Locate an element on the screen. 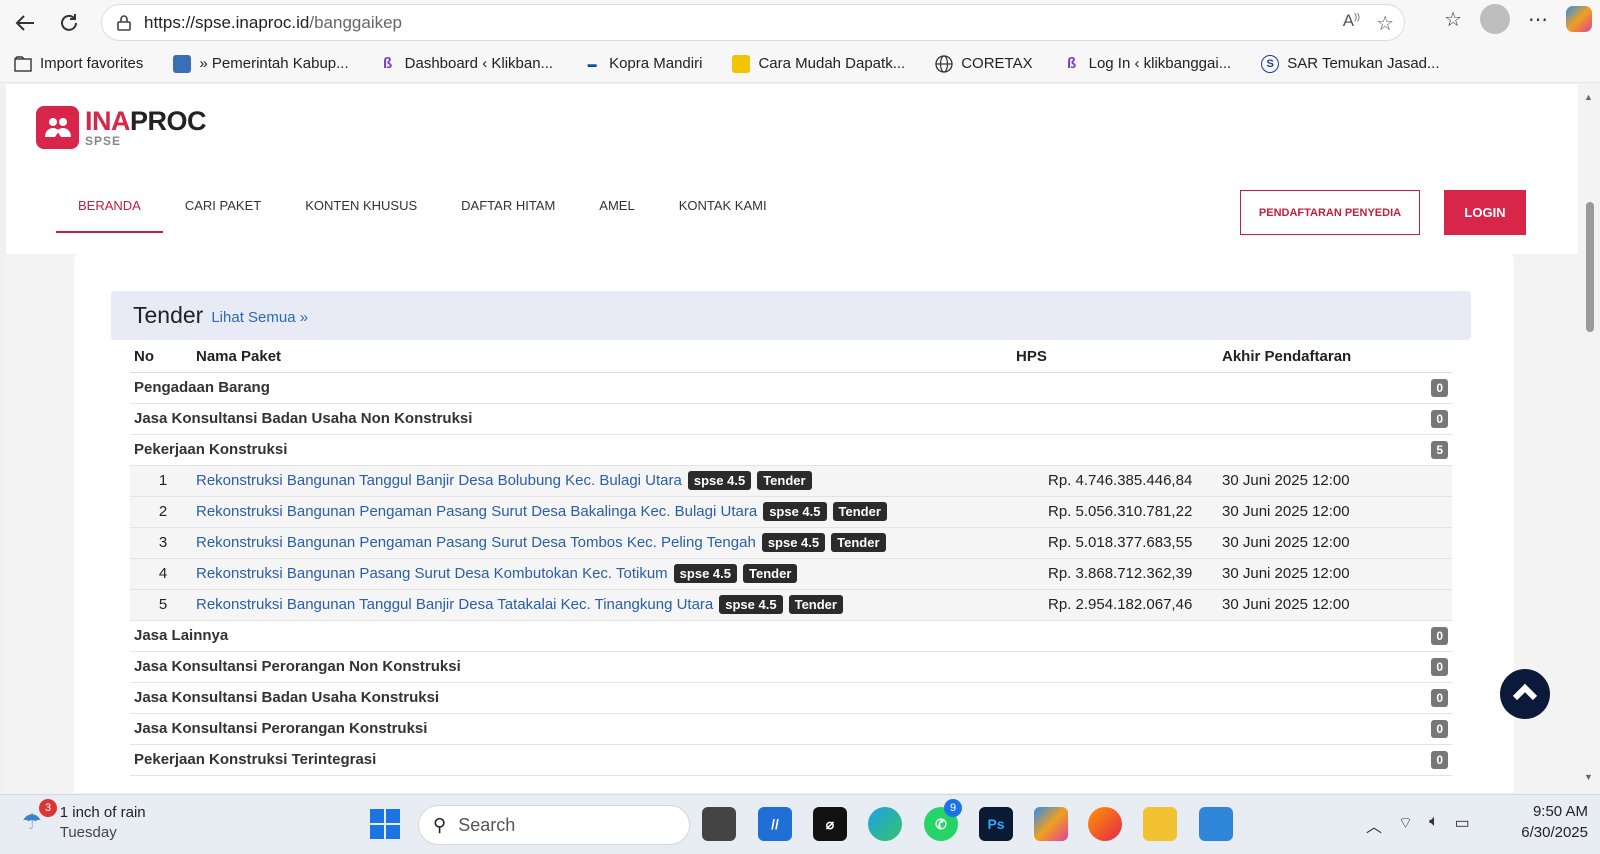  app-blue-icon: // is located at coordinates (775, 824).